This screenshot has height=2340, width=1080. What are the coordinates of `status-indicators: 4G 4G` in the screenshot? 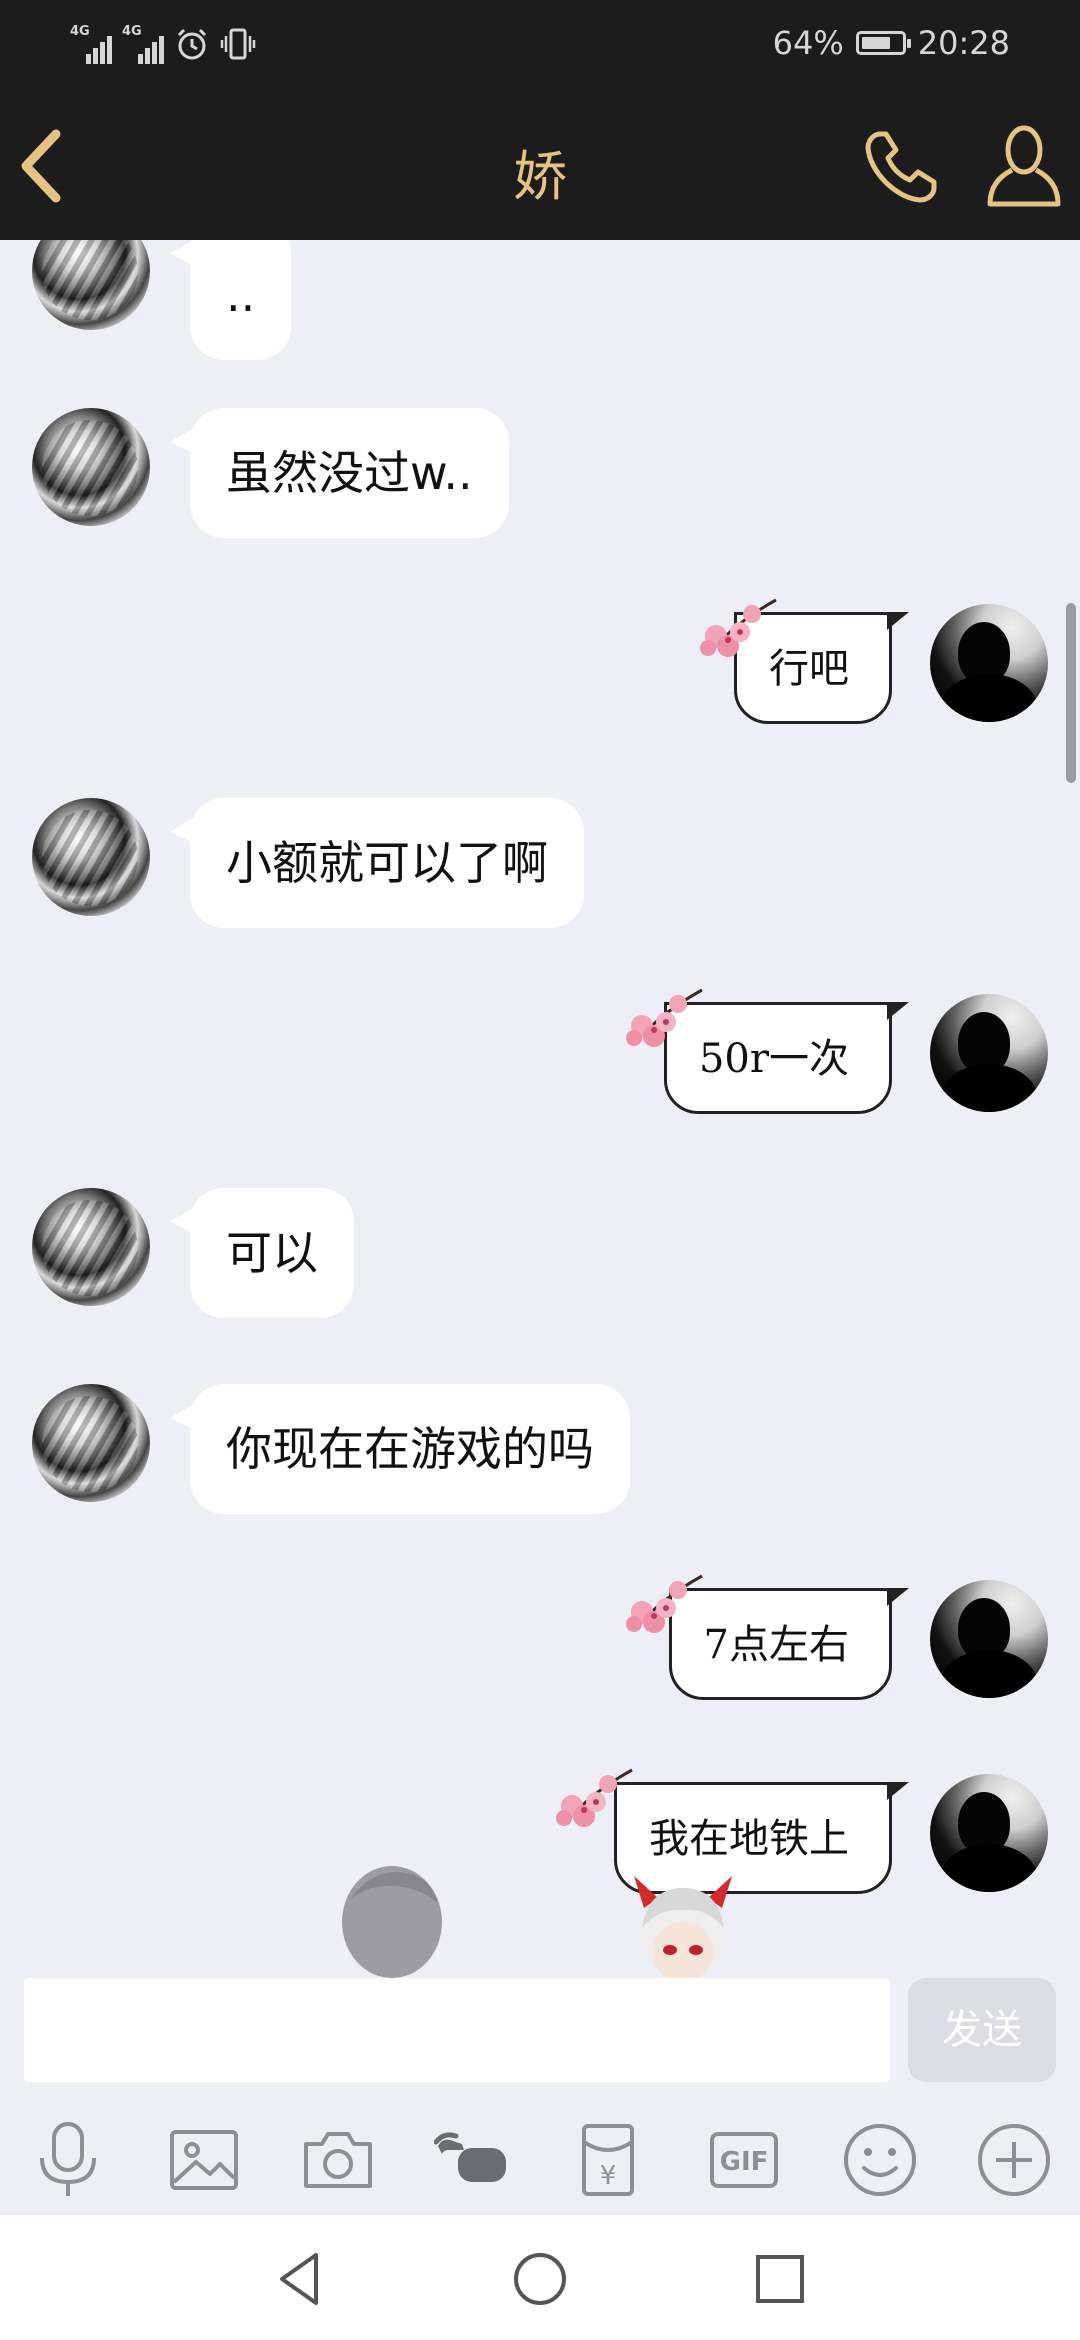 It's located at (163, 44).